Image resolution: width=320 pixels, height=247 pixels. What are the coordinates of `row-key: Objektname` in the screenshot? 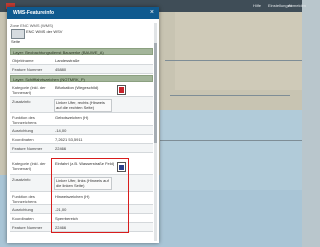 It's located at (23, 60).